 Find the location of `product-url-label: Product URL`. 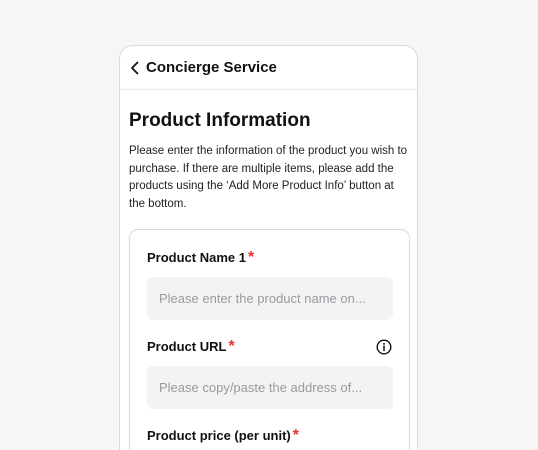

product-url-label: Product URL is located at coordinates (187, 346).